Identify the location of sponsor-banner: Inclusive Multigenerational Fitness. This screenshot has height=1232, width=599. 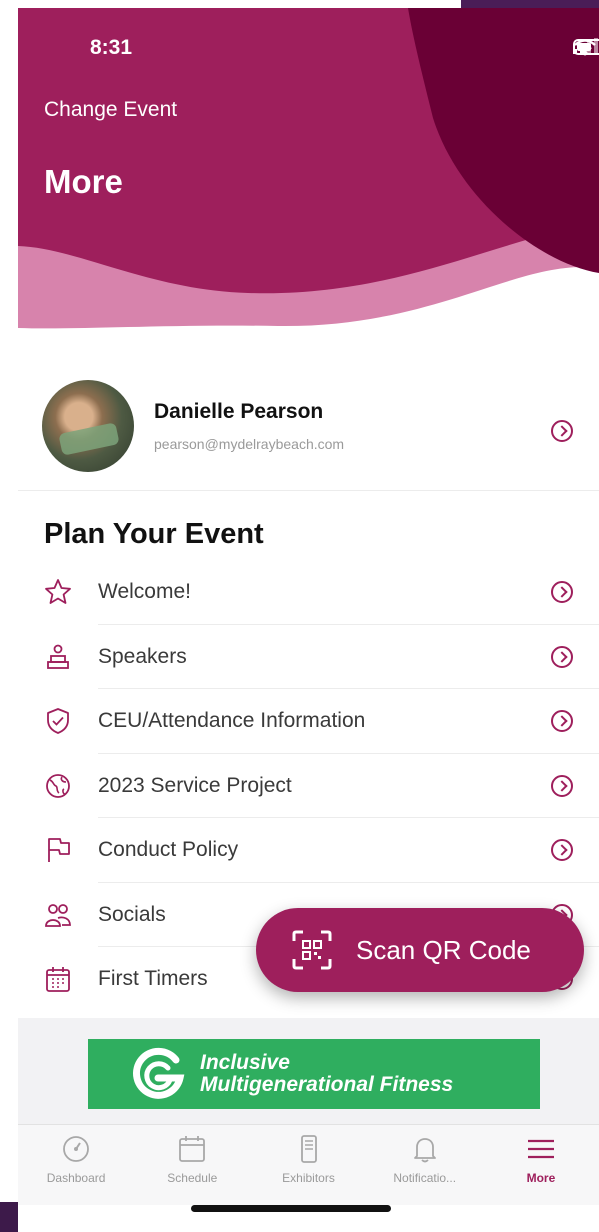
(314, 1074).